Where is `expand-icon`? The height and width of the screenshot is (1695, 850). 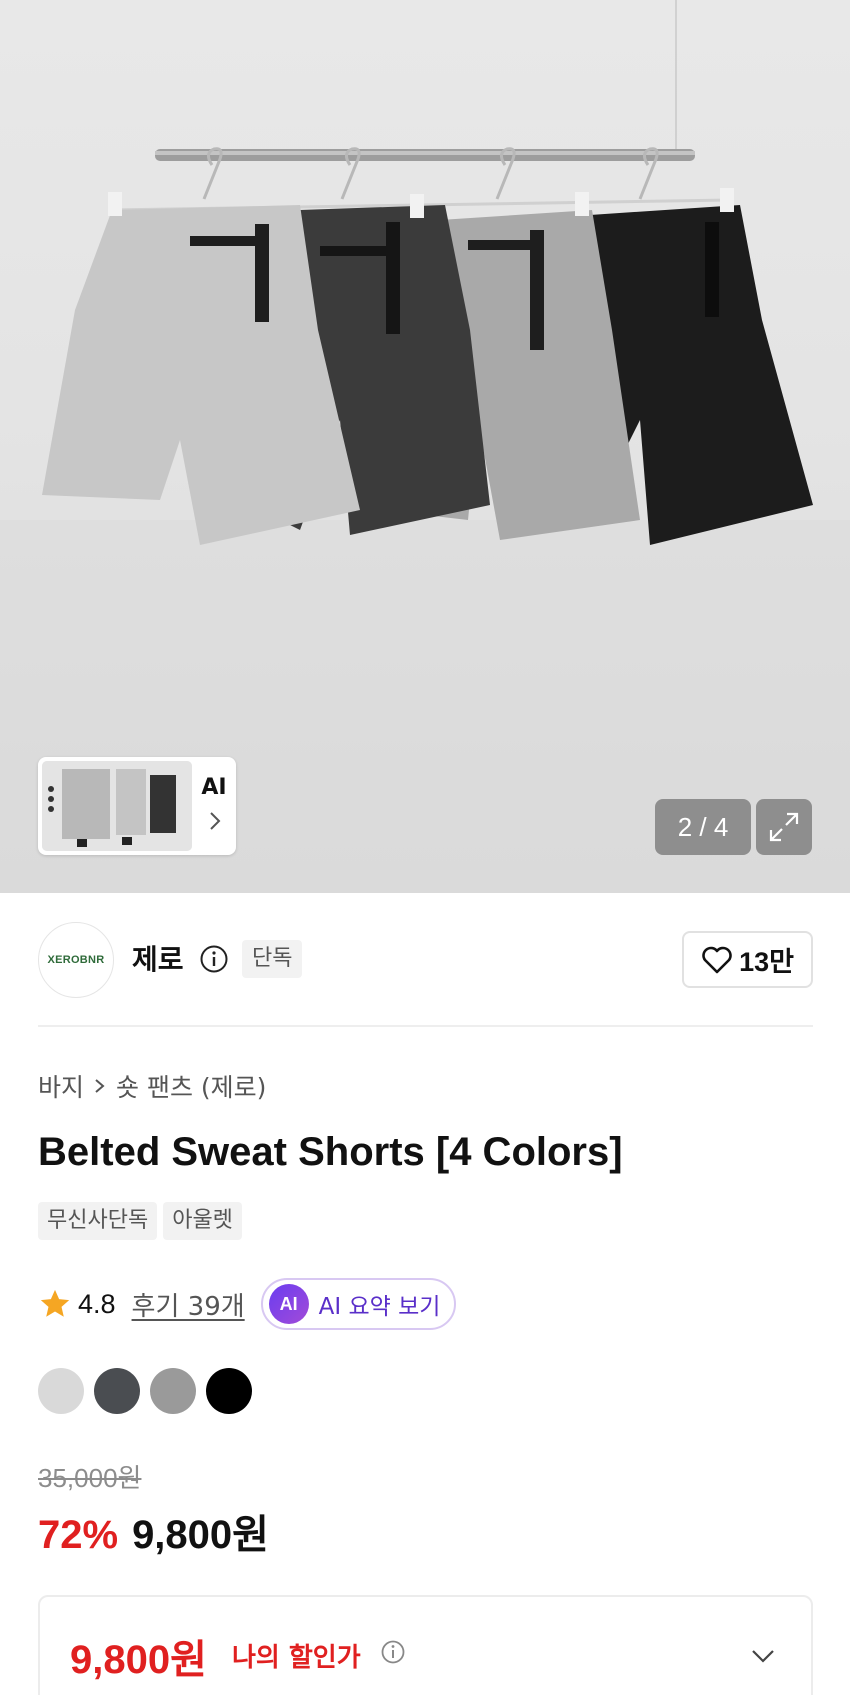
expand-icon is located at coordinates (784, 827).